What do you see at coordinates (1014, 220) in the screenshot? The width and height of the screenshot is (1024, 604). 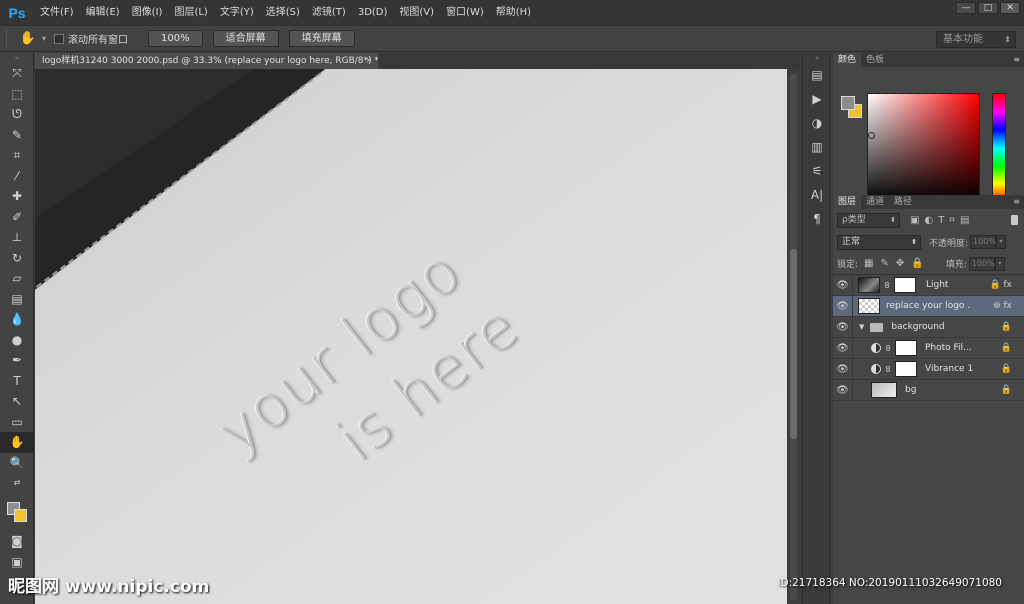 I see `filter-toggle` at bounding box center [1014, 220].